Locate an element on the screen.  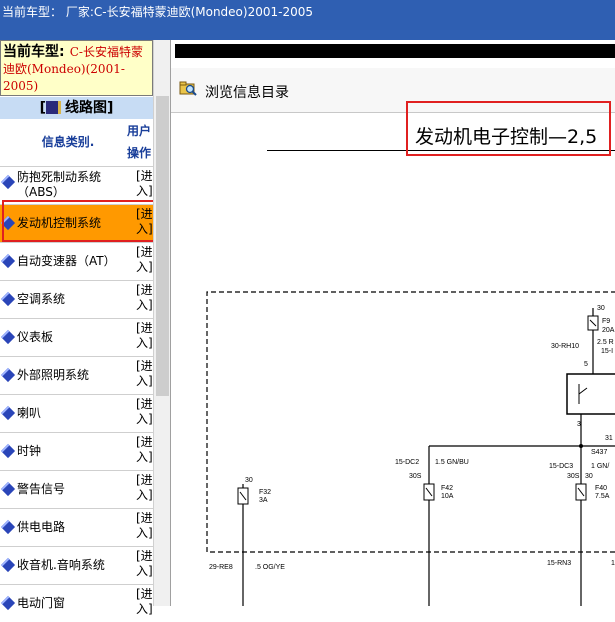
column-header-operation: 用户 操作 is located at coordinates (139, 142).